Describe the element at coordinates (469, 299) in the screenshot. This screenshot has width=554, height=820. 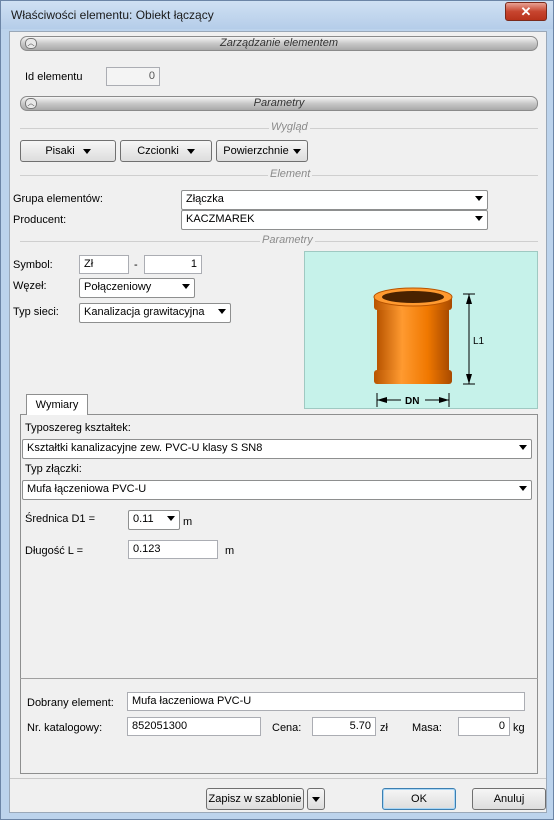
I see `l1-arrow-top-icon` at that location.